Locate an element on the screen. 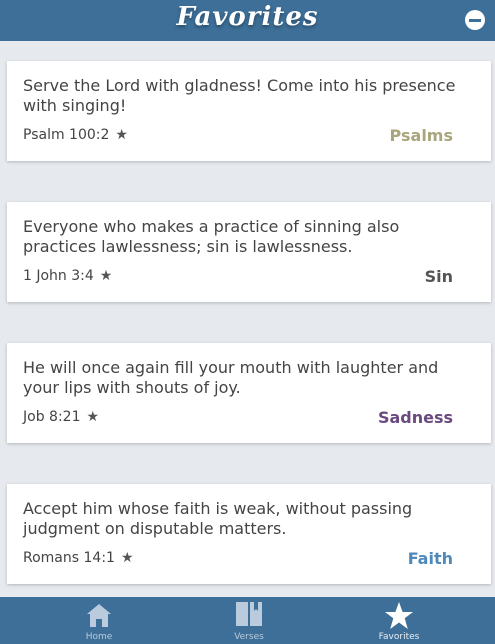 The width and height of the screenshot is (495, 644). tab-home: Home is located at coordinates (99, 620).